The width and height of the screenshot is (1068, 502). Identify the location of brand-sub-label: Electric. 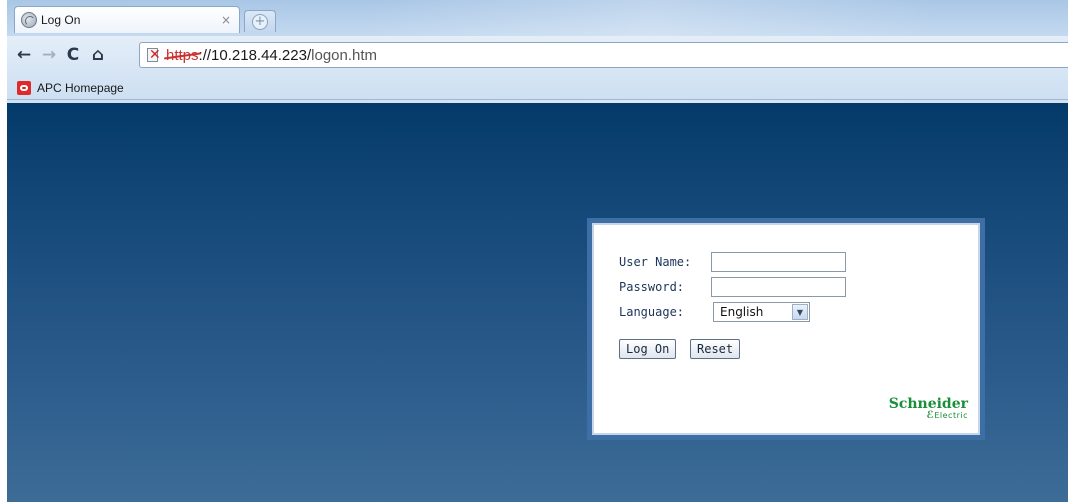
(951, 415).